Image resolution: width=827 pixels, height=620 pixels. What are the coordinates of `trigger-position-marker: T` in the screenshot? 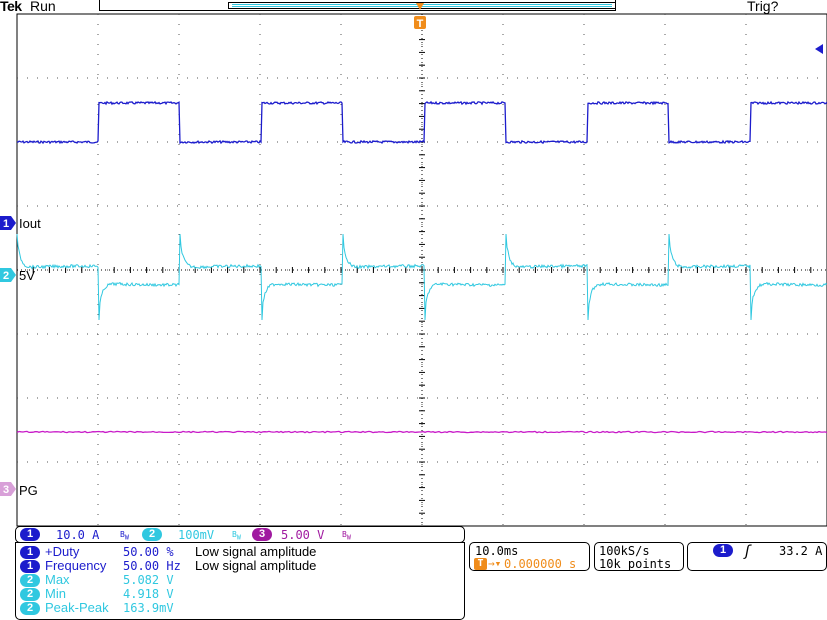 It's located at (618, 28).